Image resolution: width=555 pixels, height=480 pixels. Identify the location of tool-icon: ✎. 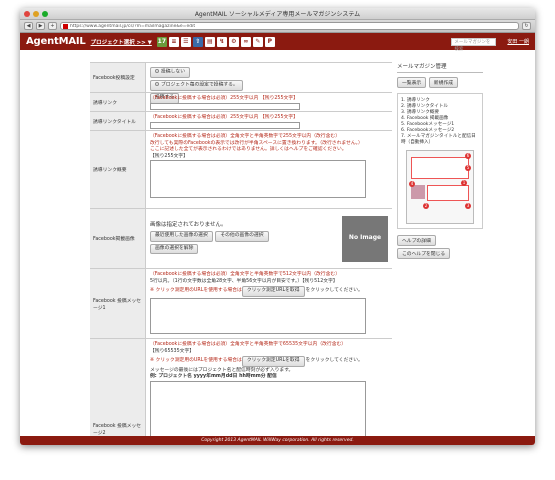
(257, 41).